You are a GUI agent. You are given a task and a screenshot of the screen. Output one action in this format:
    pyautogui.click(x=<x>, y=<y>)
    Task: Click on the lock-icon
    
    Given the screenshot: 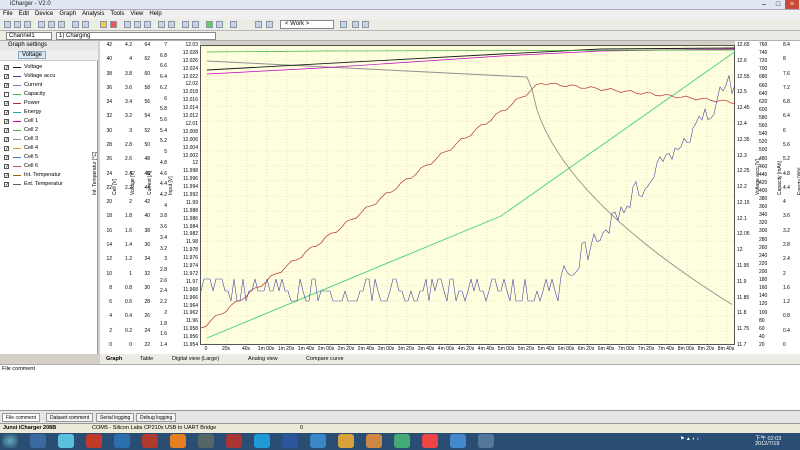 What is the action you would take?
    pyautogui.click(x=365, y=24)
    